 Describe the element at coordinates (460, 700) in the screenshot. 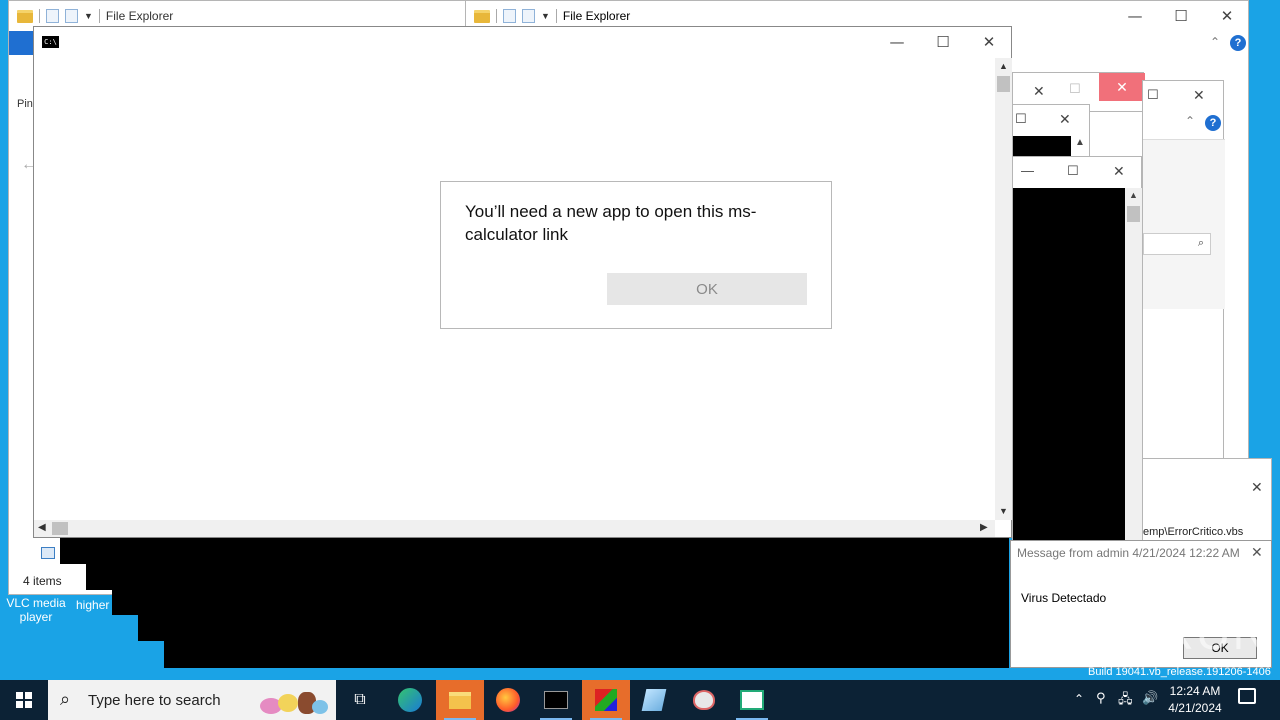

I see `file-explorer-taskbar-icon` at that location.